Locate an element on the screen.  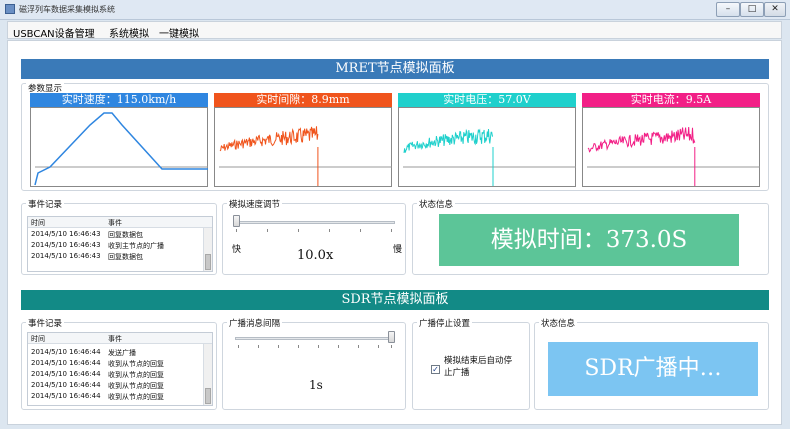
sdr-log-label: 事件记录 is located at coordinates (45, 323).